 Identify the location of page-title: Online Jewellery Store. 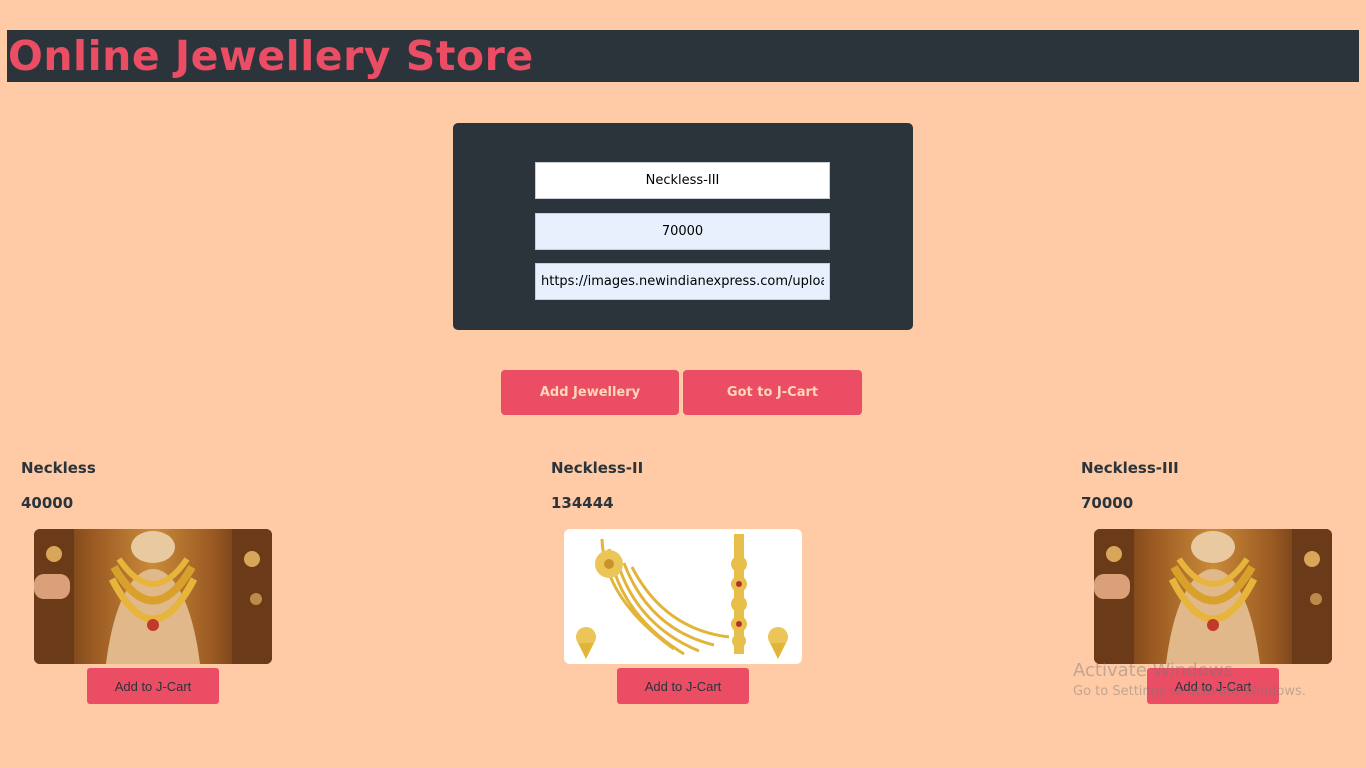
(271, 56).